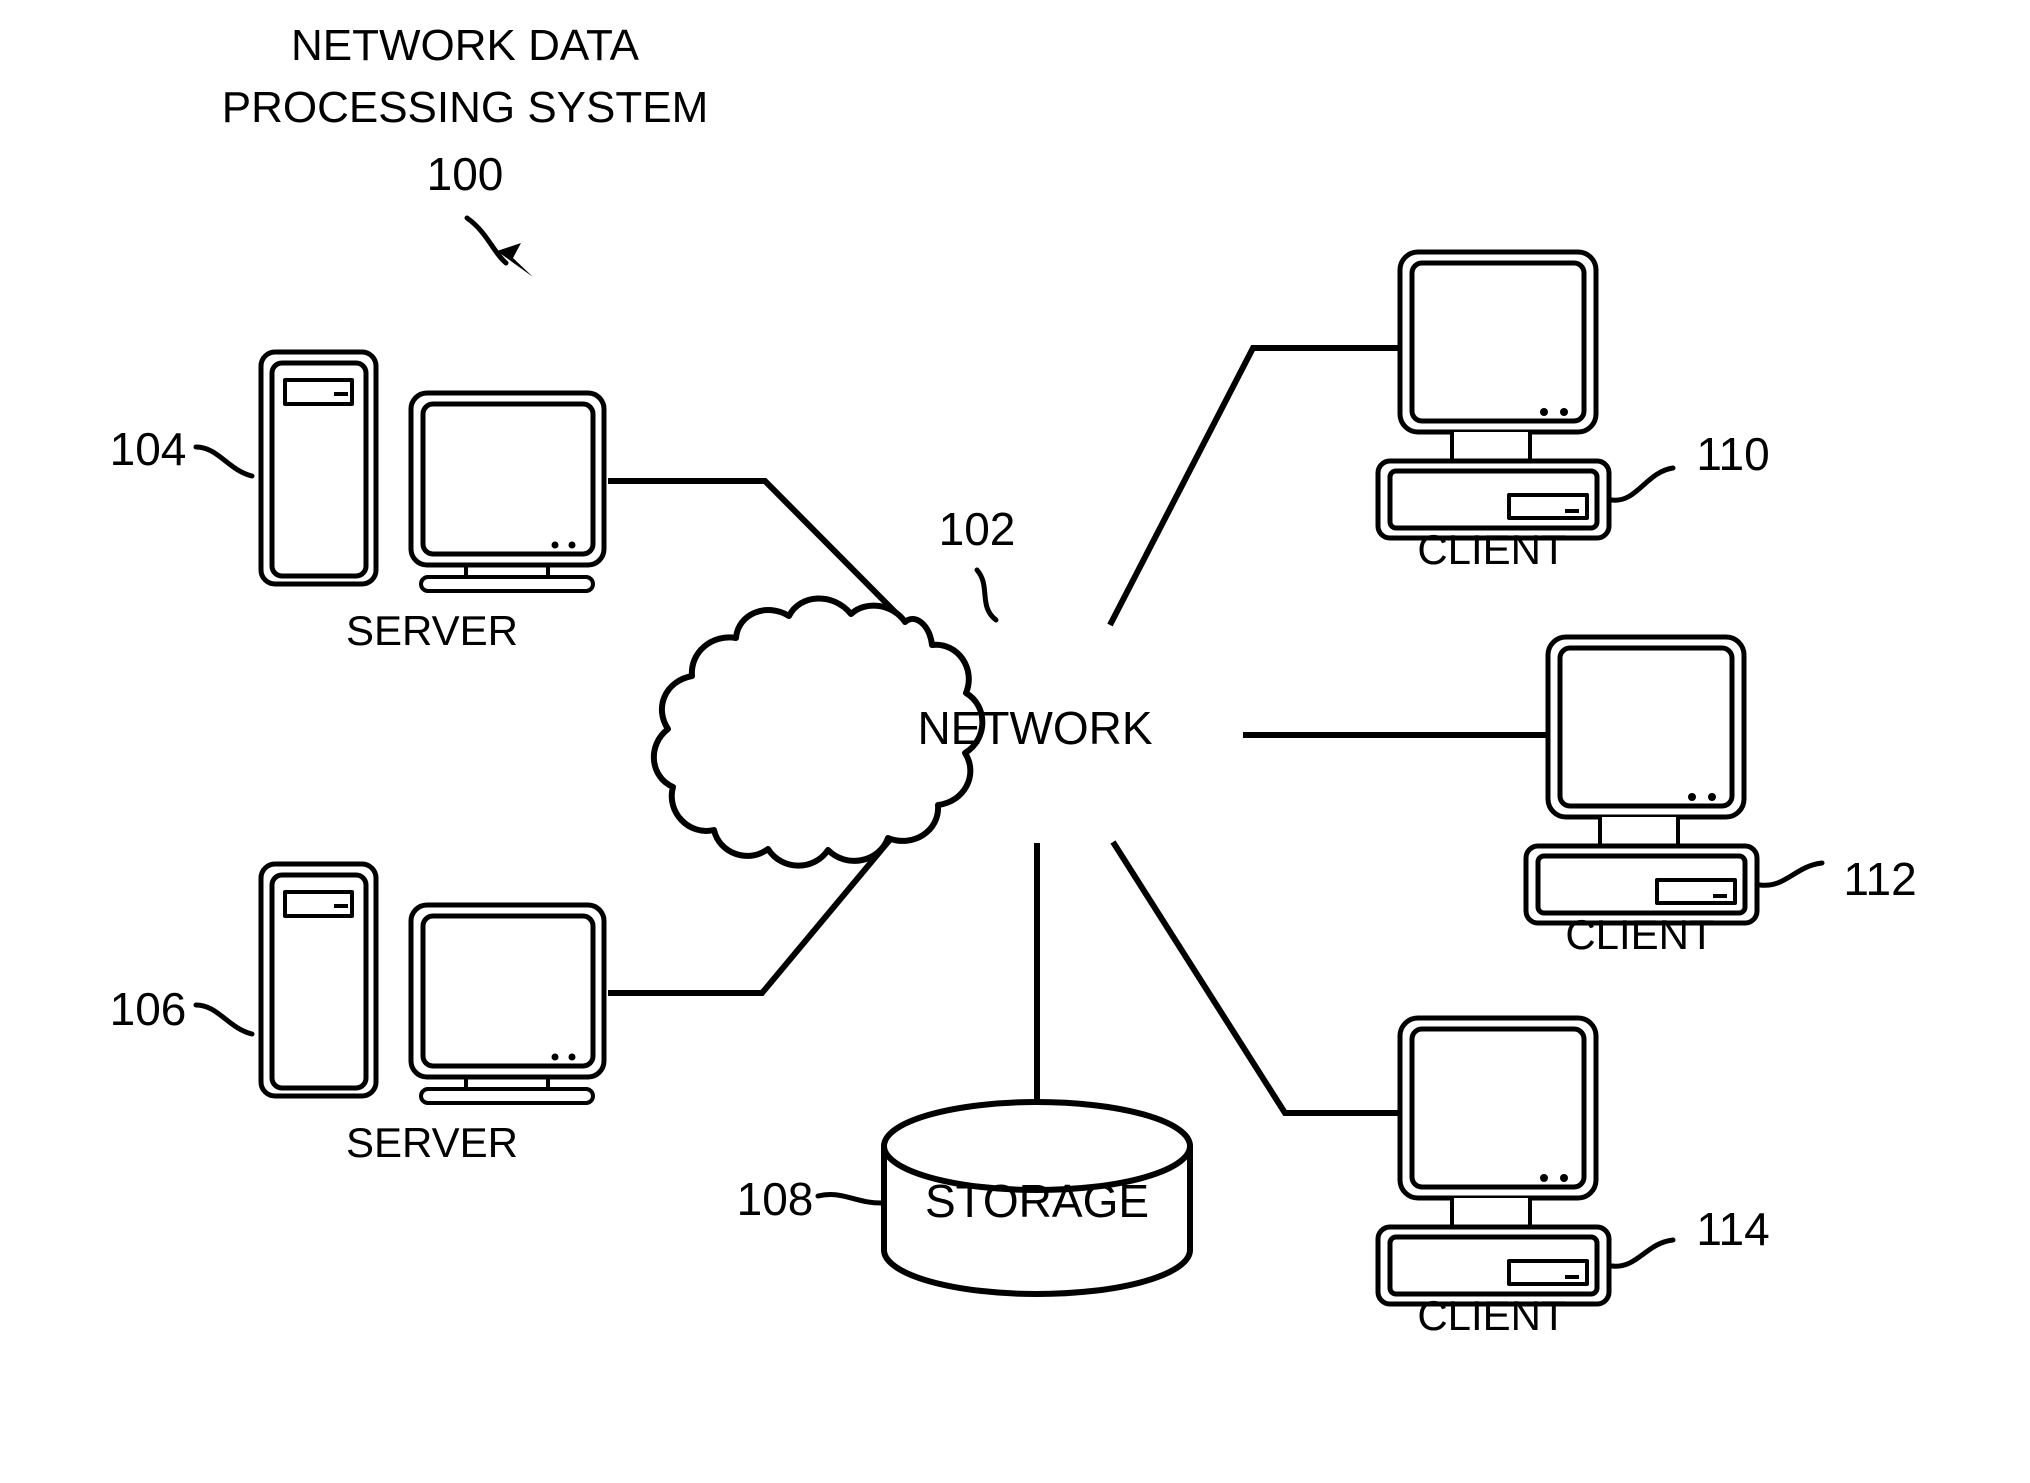  Describe the element at coordinates (341, 906) in the screenshot. I see `server-106-drive-eject-icon` at that location.